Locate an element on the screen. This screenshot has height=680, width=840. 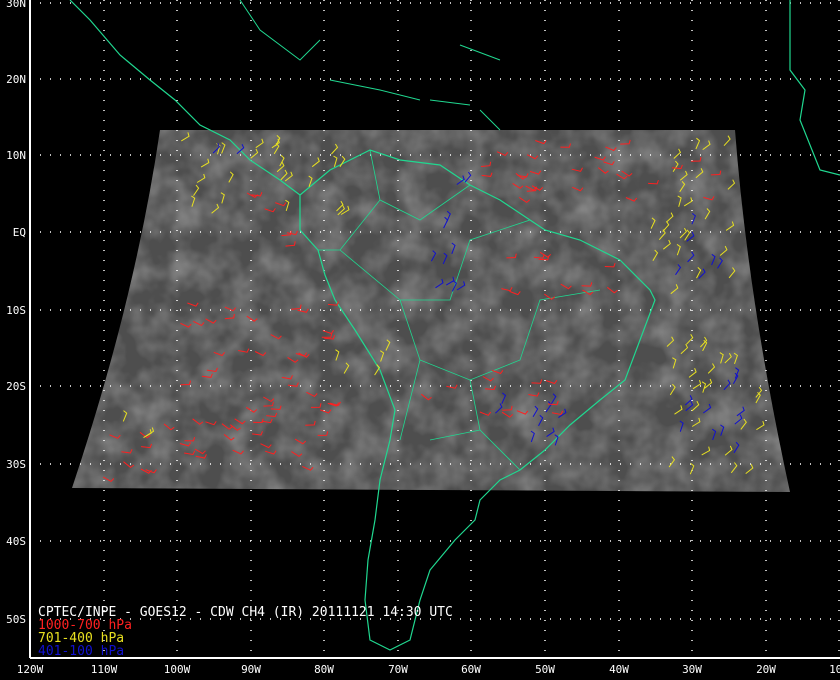
latitude-label: 10S is located at coordinates (16, 310).